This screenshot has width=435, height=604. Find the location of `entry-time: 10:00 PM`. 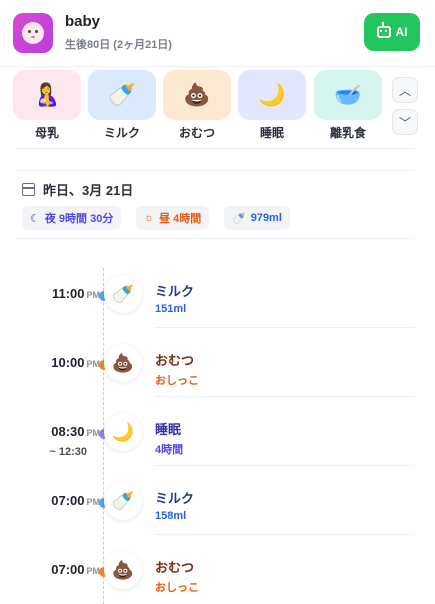

entry-time: 10:00 PM is located at coordinates (75, 362).